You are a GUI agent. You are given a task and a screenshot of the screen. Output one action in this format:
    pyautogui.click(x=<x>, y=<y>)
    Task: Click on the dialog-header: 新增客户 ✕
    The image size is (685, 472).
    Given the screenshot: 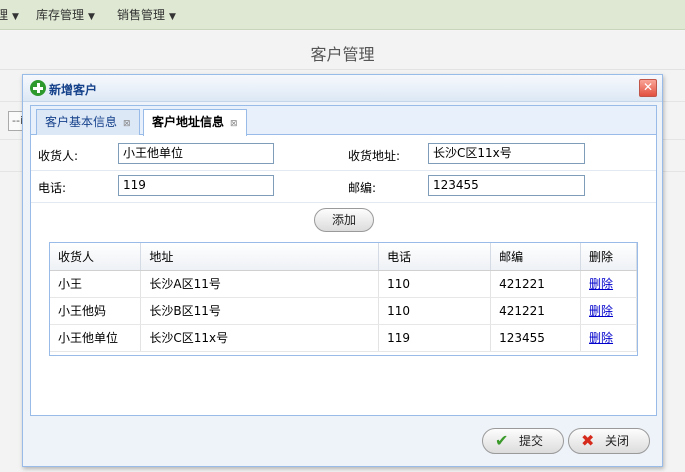 What is the action you would take?
    pyautogui.click(x=342, y=88)
    